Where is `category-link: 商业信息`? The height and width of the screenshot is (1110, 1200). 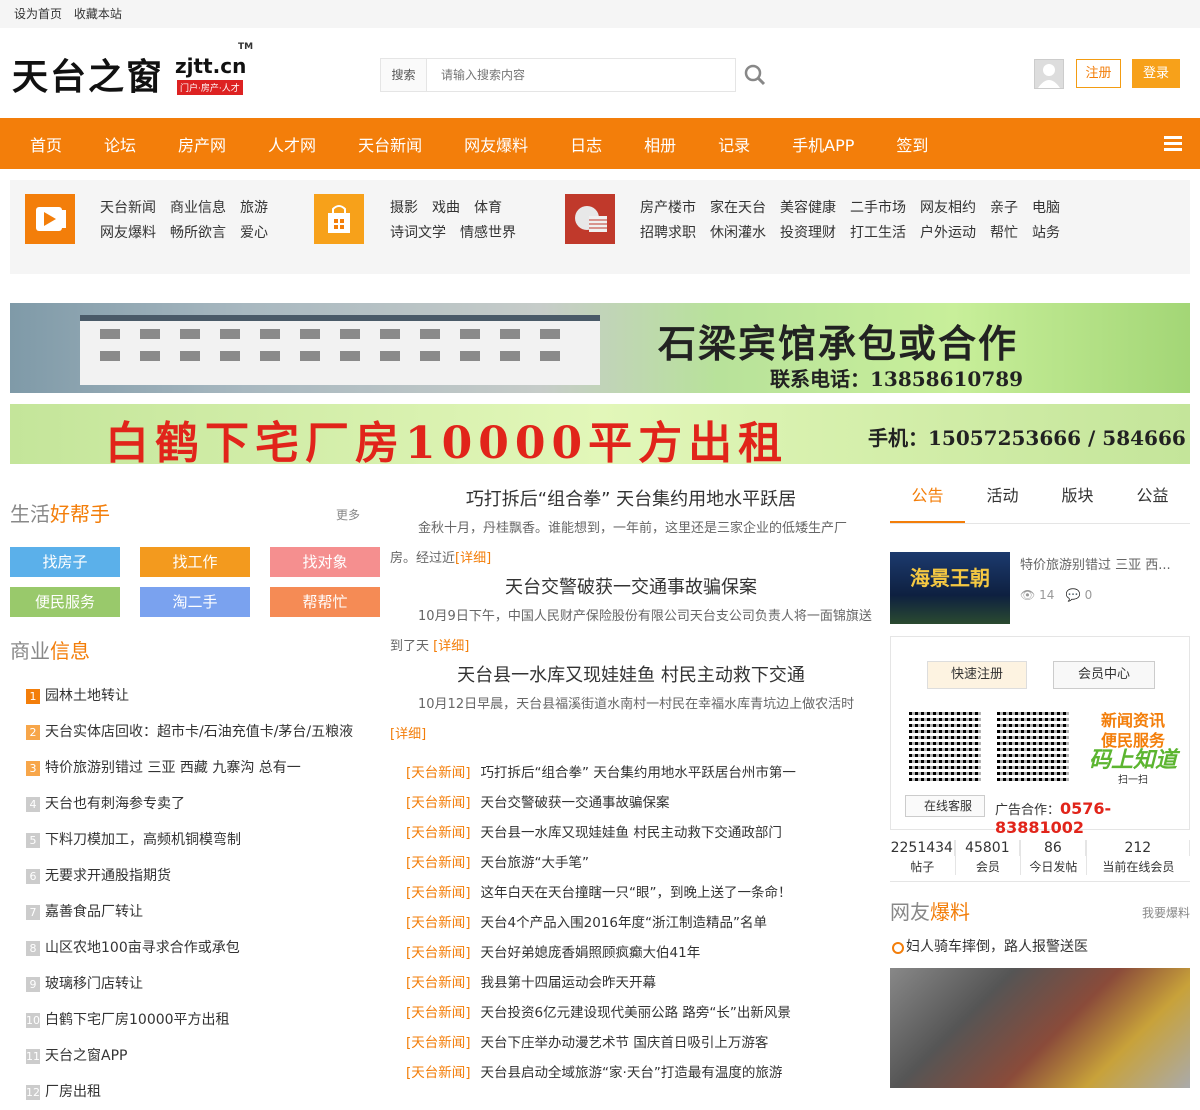 category-link: 商业信息 is located at coordinates (198, 208).